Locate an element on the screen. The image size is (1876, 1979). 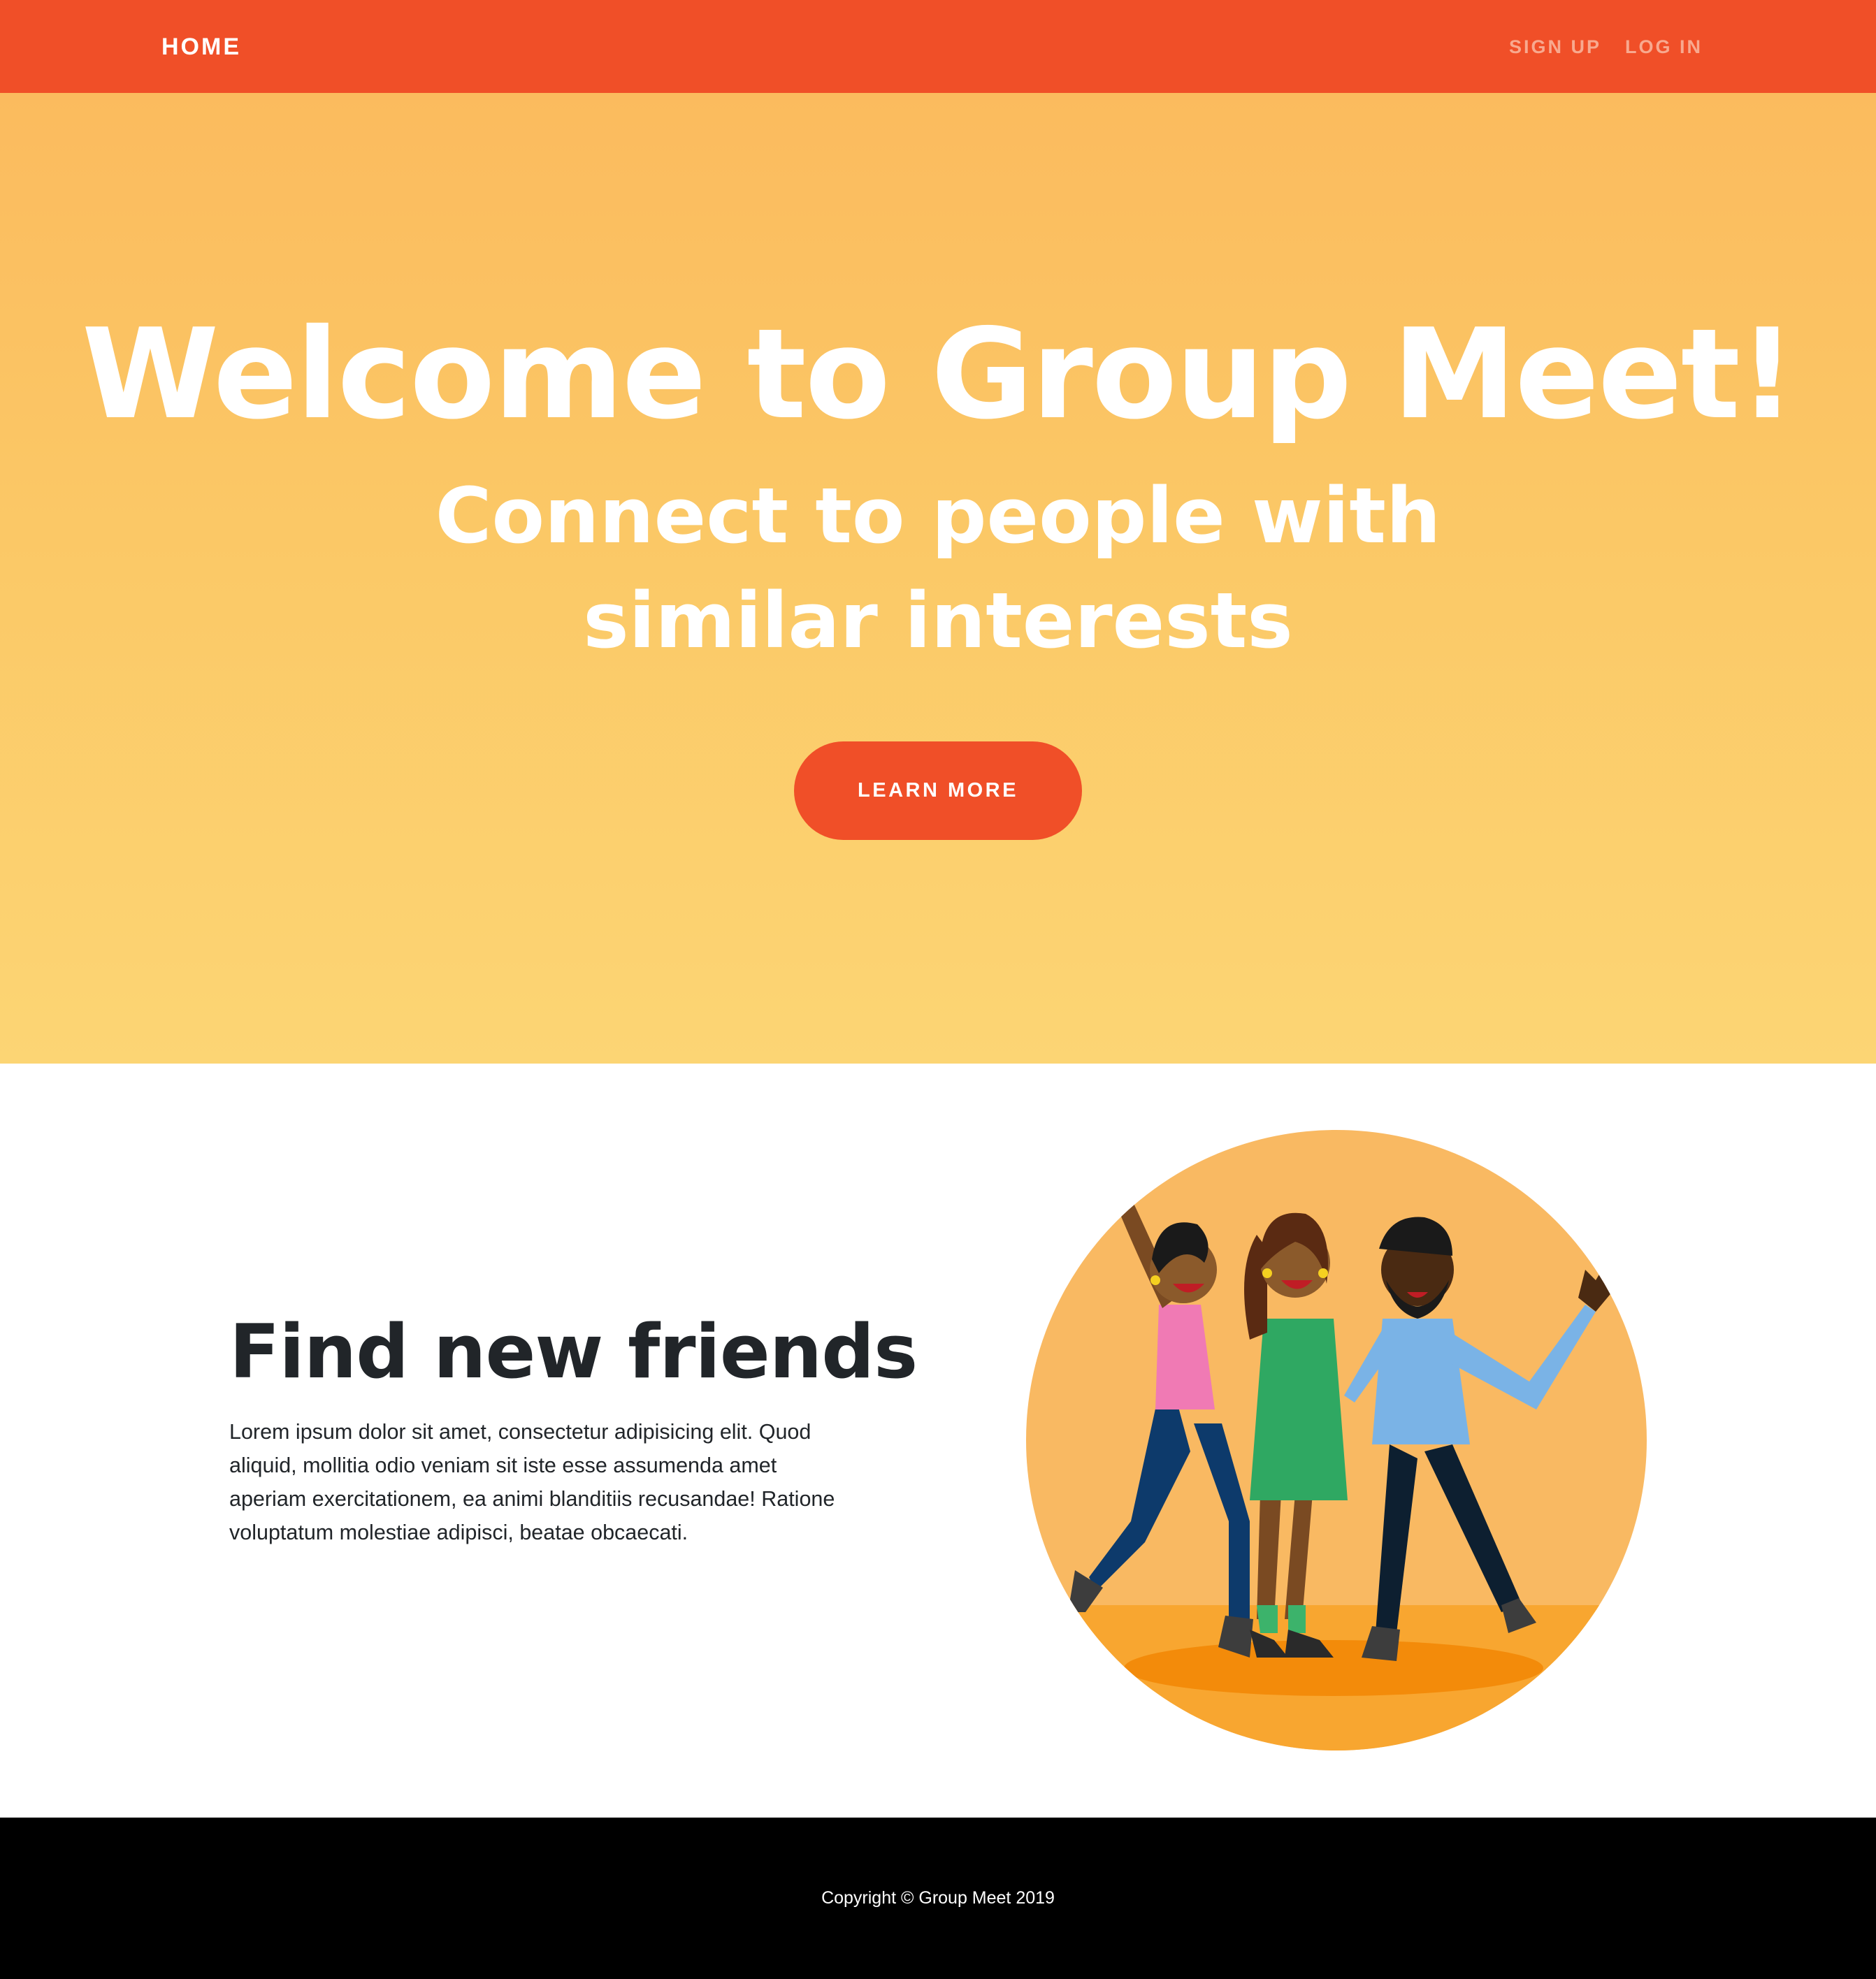
copyright-text: Copyright © Group Meet 2019 is located at coordinates (938, 1898).